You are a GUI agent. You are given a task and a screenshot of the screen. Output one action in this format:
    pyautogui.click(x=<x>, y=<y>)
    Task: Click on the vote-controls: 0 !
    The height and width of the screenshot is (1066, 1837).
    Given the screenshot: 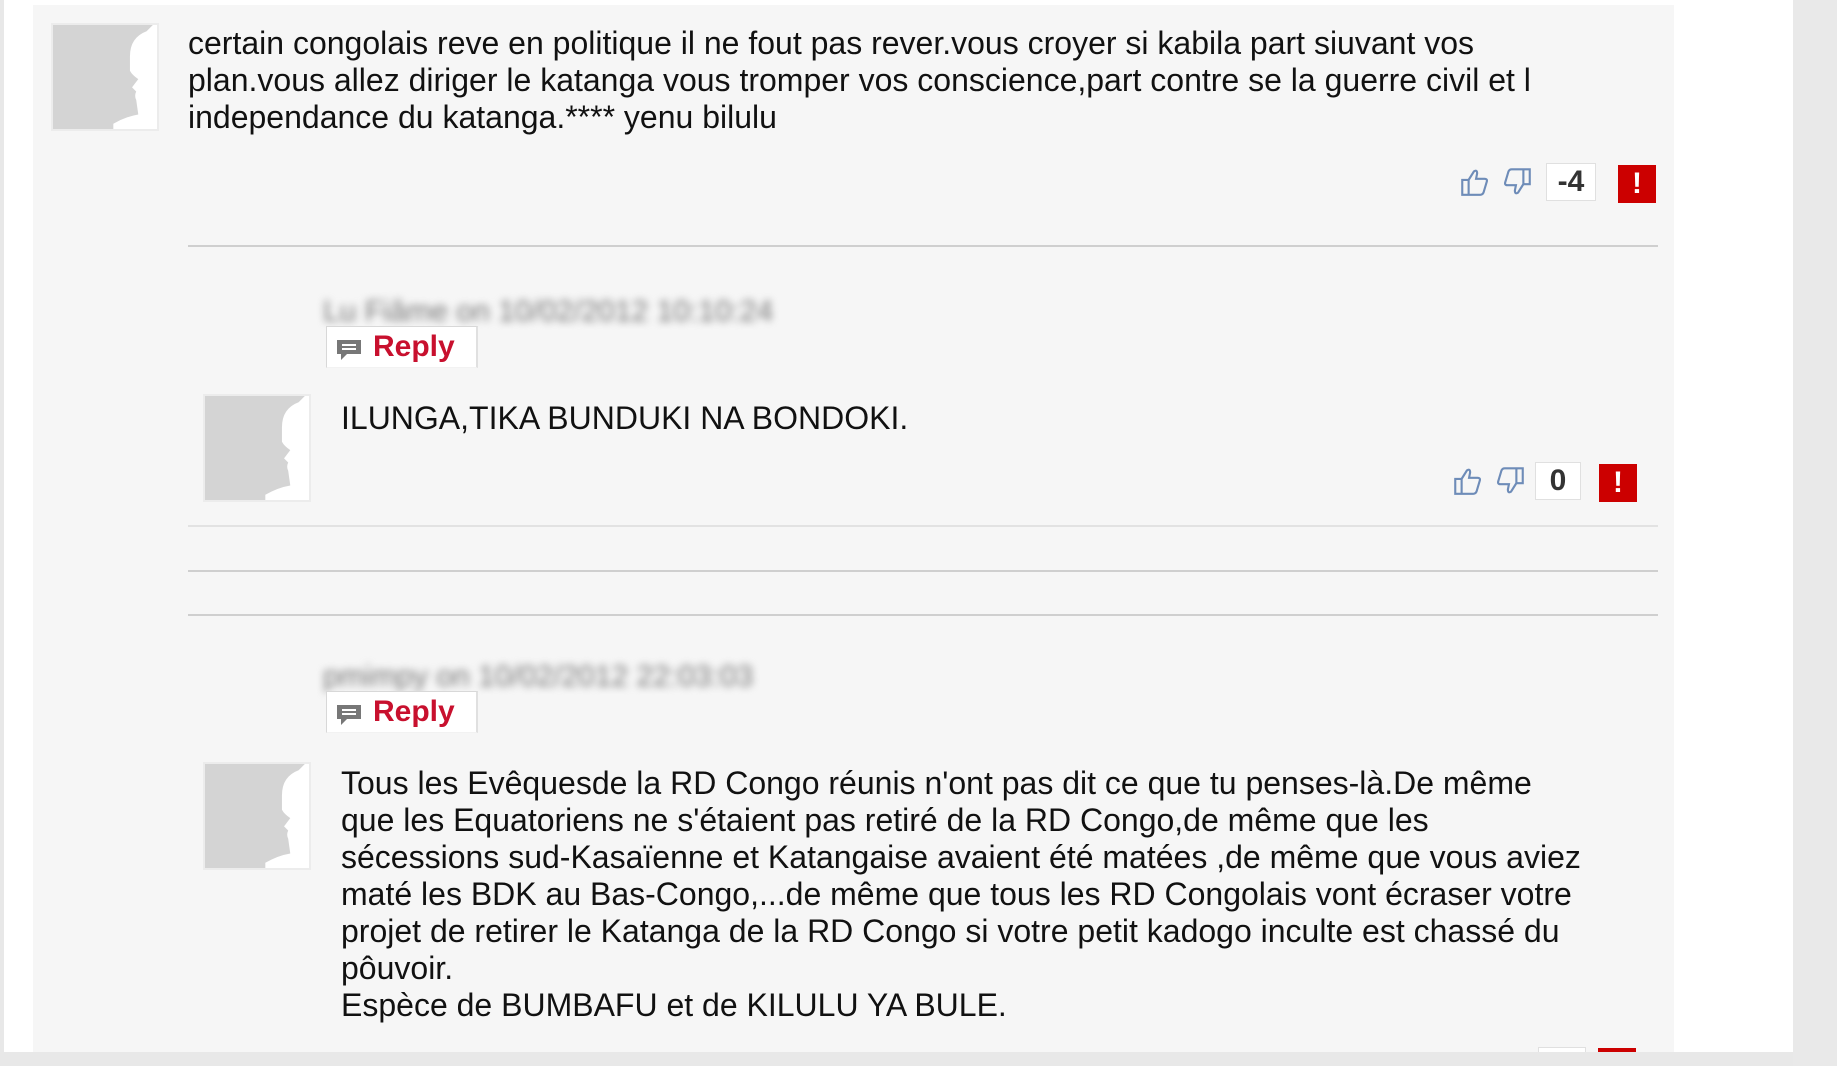 What is the action you would take?
    pyautogui.click(x=1556, y=482)
    